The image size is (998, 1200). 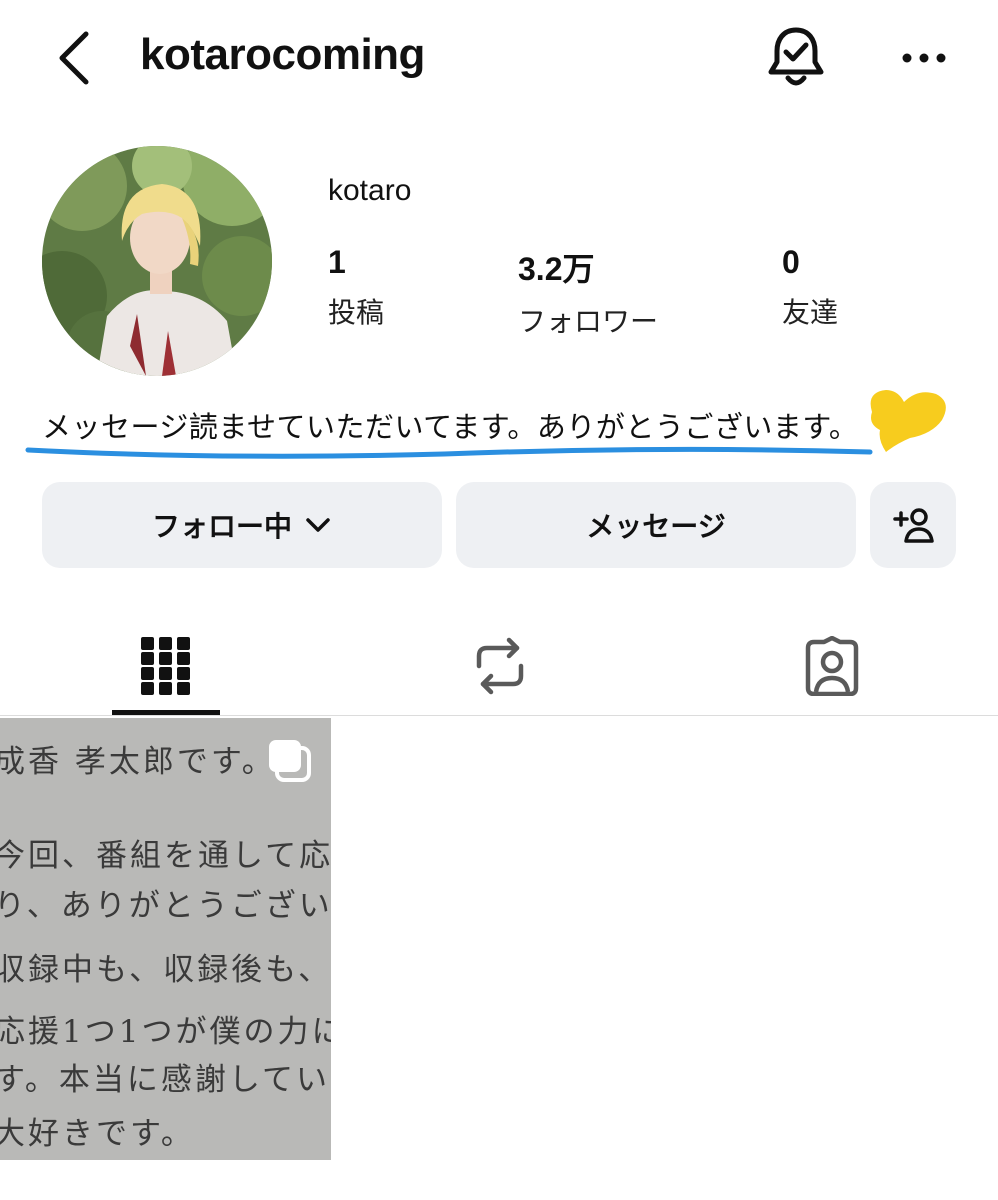 I want to click on add-person-icon, so click(x=913, y=525).